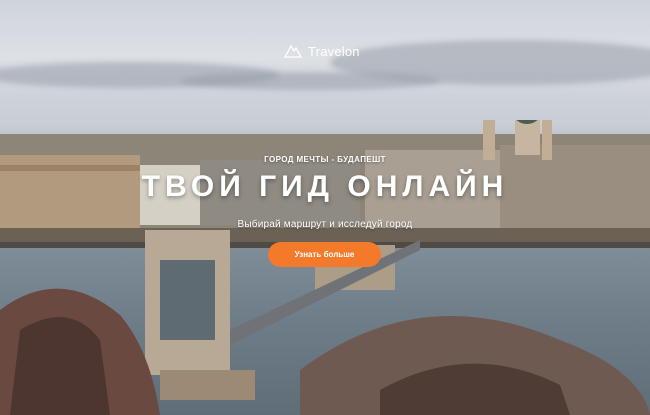  What do you see at coordinates (334, 51) in the screenshot?
I see `brand-name: Travelon` at bounding box center [334, 51].